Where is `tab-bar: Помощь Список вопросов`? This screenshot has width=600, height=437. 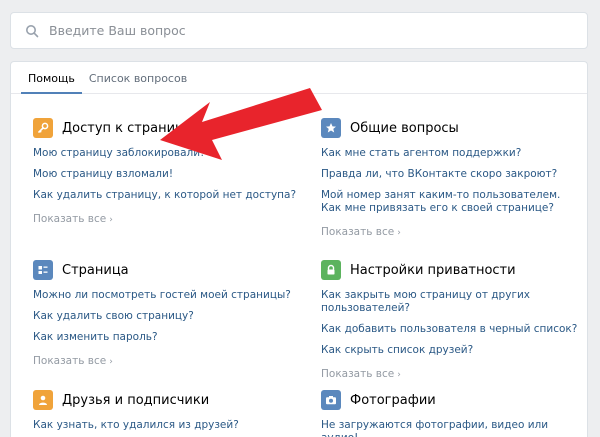 tab-bar: Помощь Список вопросов is located at coordinates (299, 78).